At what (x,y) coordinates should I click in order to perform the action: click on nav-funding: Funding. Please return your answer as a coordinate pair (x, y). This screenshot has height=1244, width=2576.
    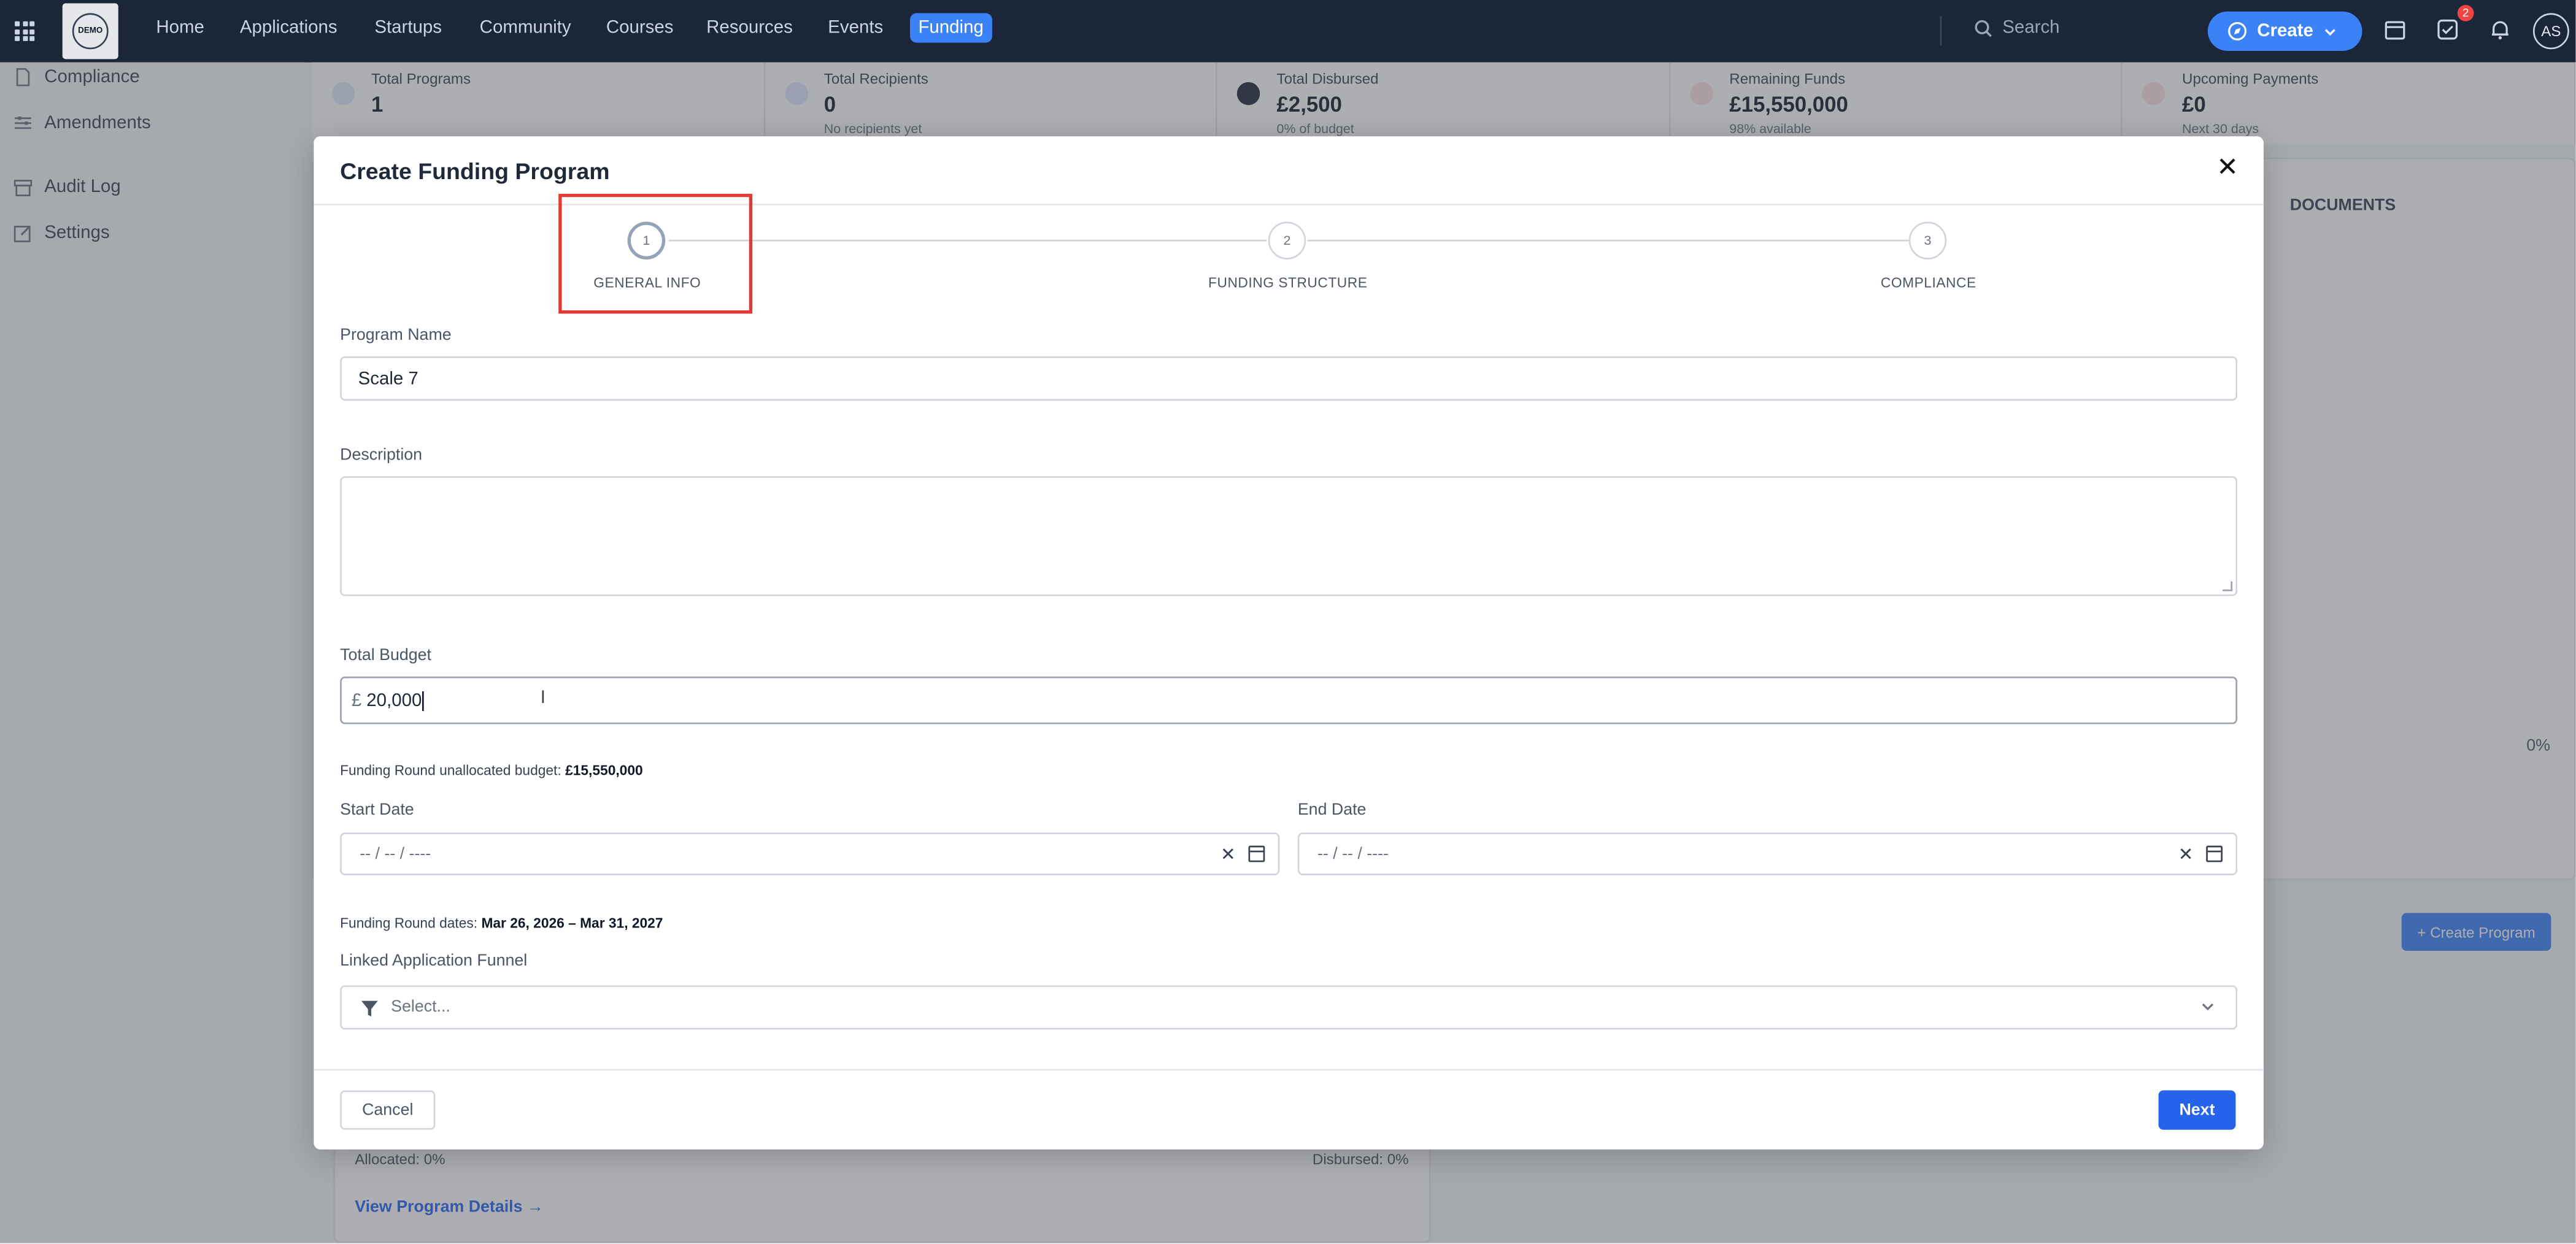
    Looking at the image, I should click on (951, 28).